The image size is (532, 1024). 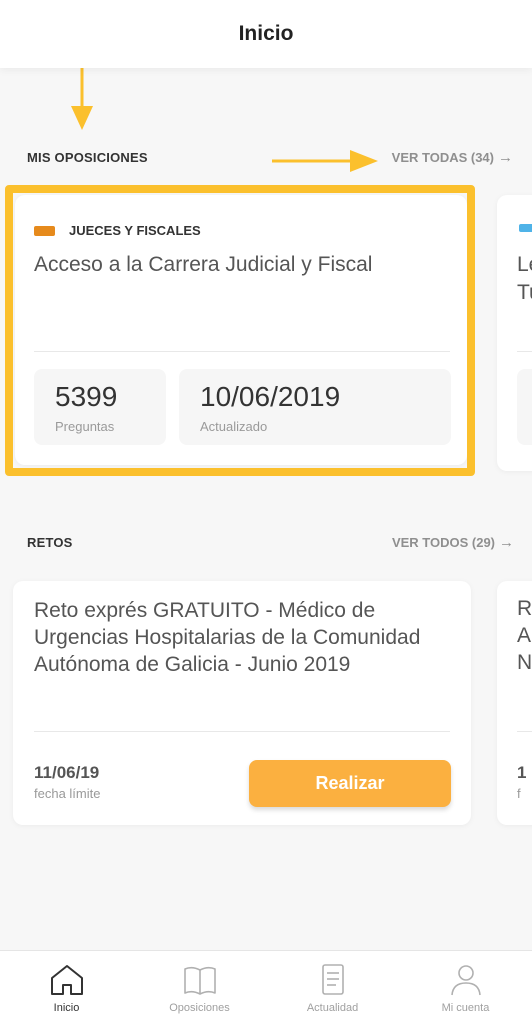 I want to click on see-all-oposiciones-label: VER TODAS (34), so click(x=442, y=157).